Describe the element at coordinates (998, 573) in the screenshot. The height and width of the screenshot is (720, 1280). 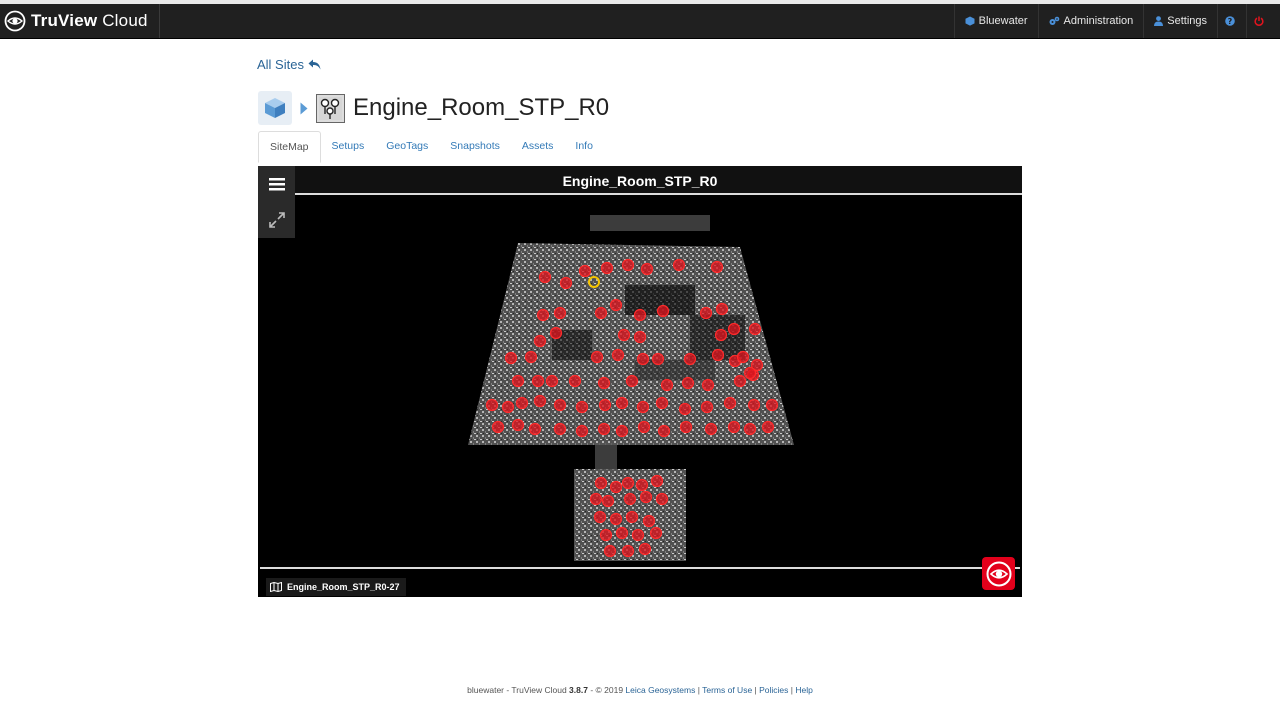
I see `leica-logo-button` at that location.